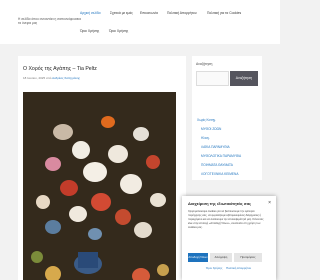  What do you see at coordinates (90, 13) in the screenshot?
I see `nav-item-home: Αρχική σελίδα` at bounding box center [90, 13].